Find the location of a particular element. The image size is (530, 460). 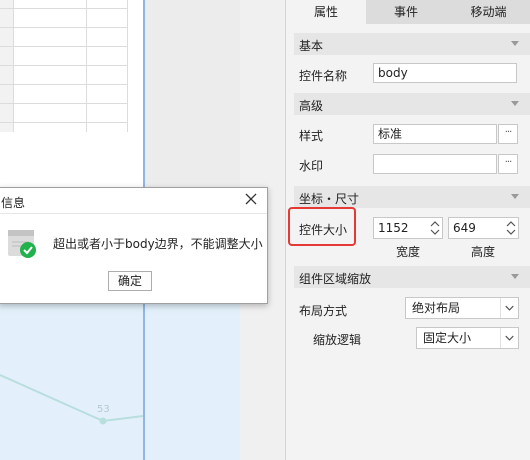

section-coord-size-label: 坐标・尺寸 is located at coordinates (329, 199).